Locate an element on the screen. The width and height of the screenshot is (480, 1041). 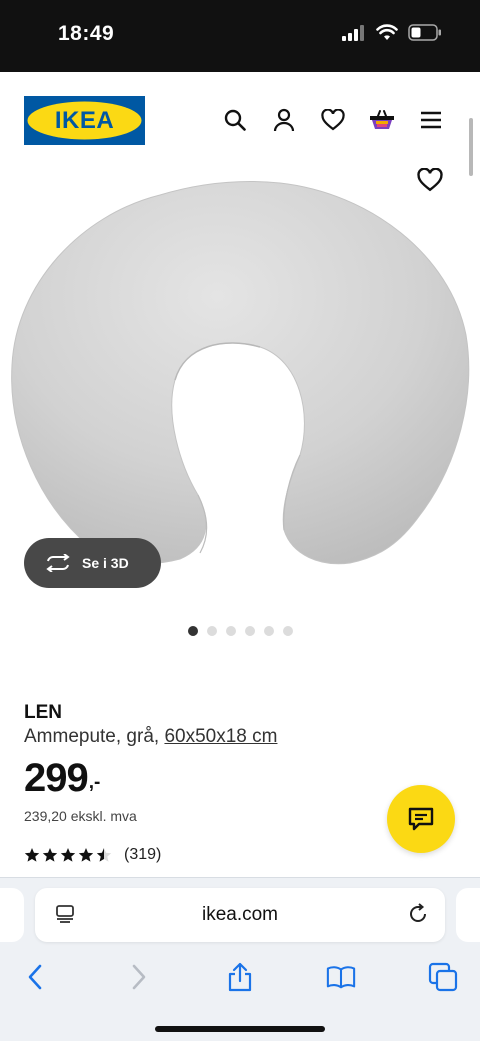
status-bar: 18:49 is located at coordinates (240, 36).